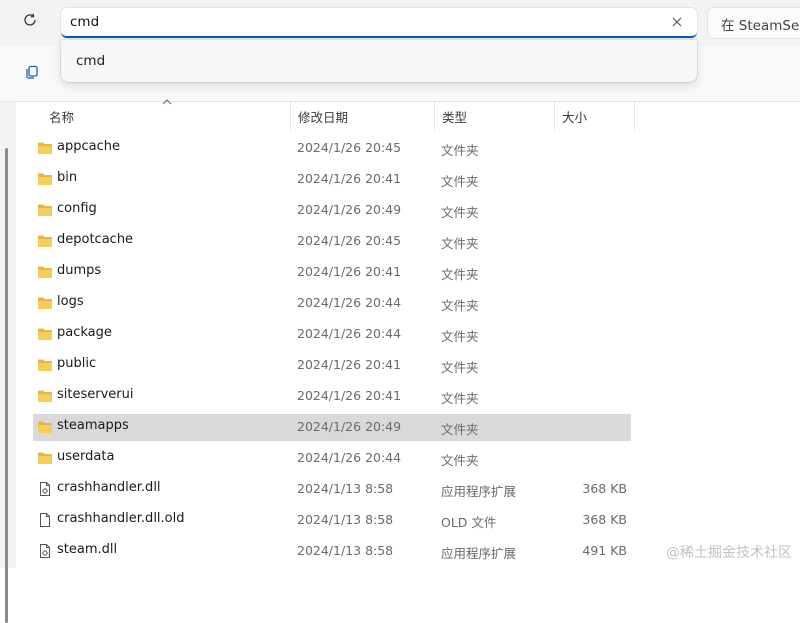 The height and width of the screenshot is (623, 800). I want to click on file-name: bin, so click(67, 177).